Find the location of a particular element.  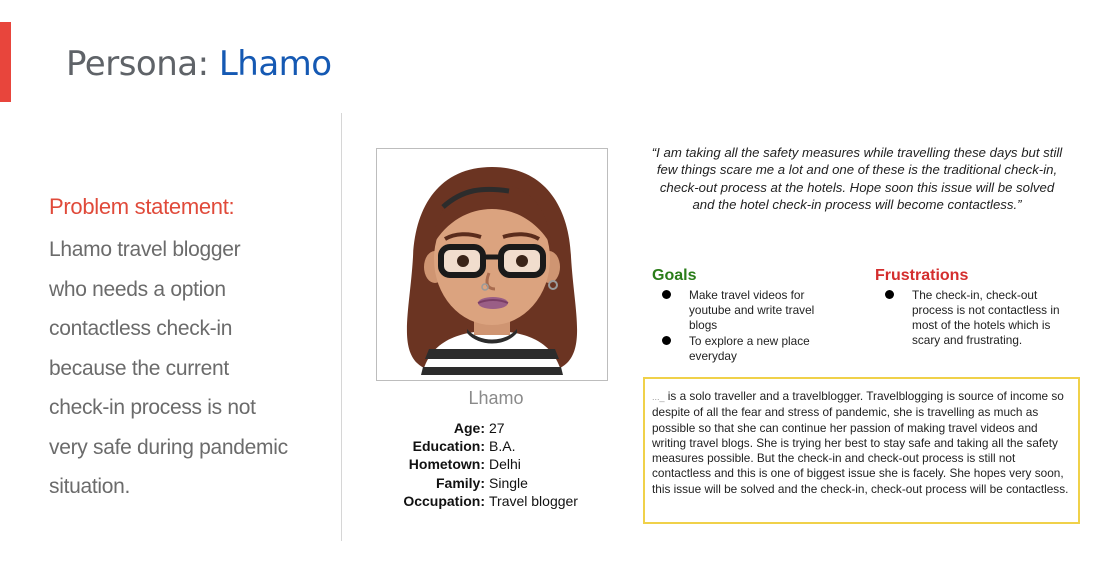

fact-value: B.A. is located at coordinates (502, 446).